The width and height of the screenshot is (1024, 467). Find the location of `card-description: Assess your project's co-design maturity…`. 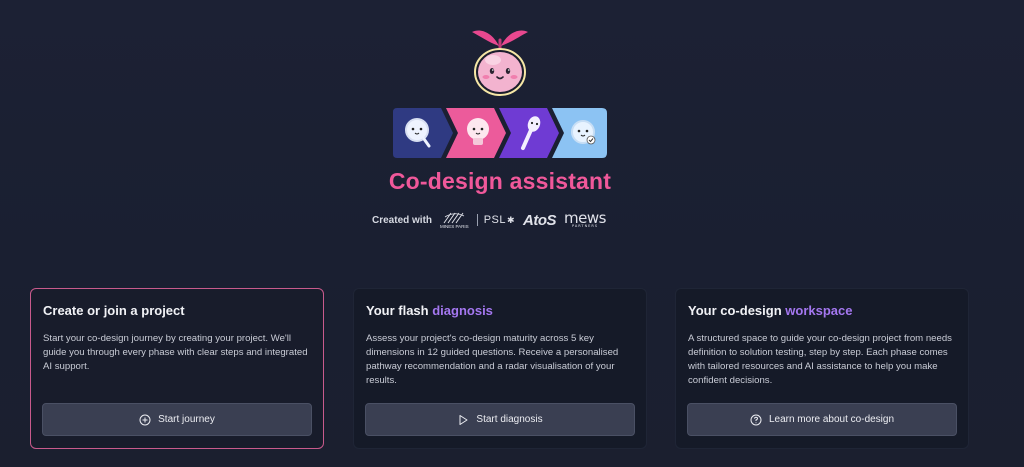

card-description: Assess your project's co-design maturity… is located at coordinates (492, 359).